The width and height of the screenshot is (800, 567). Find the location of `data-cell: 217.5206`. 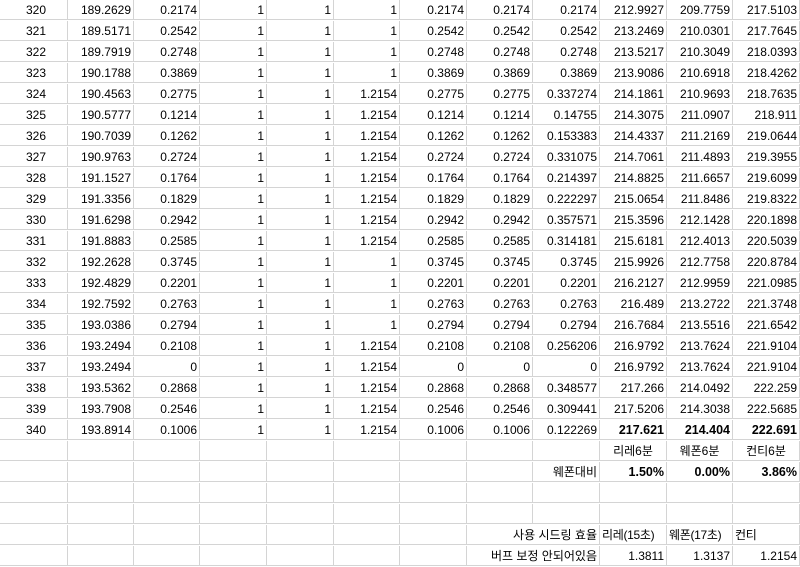

data-cell: 217.5206 is located at coordinates (633, 409).